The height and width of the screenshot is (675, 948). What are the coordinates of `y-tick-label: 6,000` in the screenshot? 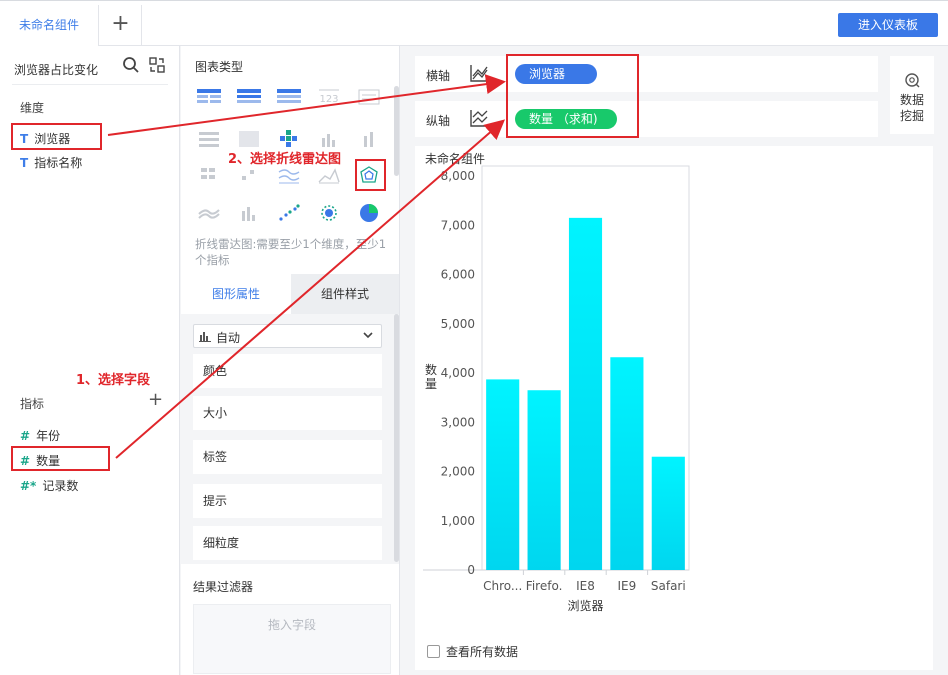 It's located at (458, 275).